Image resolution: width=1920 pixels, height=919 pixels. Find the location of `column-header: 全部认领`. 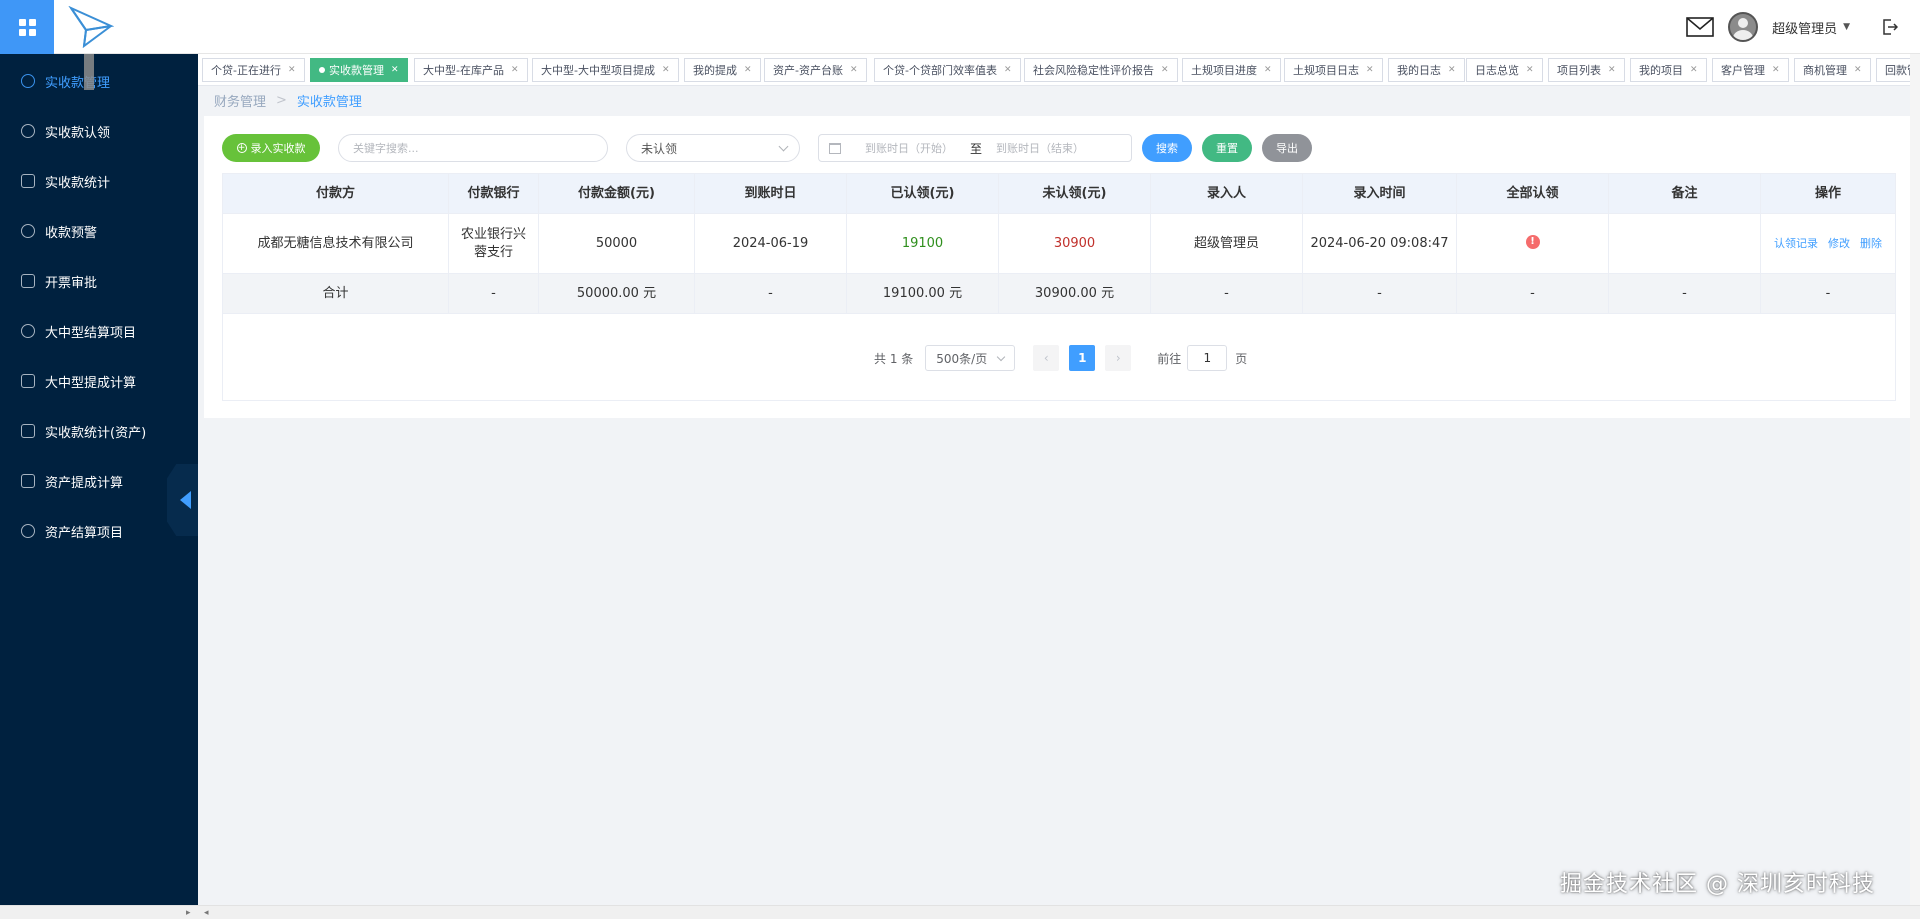

column-header: 全部认领 is located at coordinates (1533, 193).